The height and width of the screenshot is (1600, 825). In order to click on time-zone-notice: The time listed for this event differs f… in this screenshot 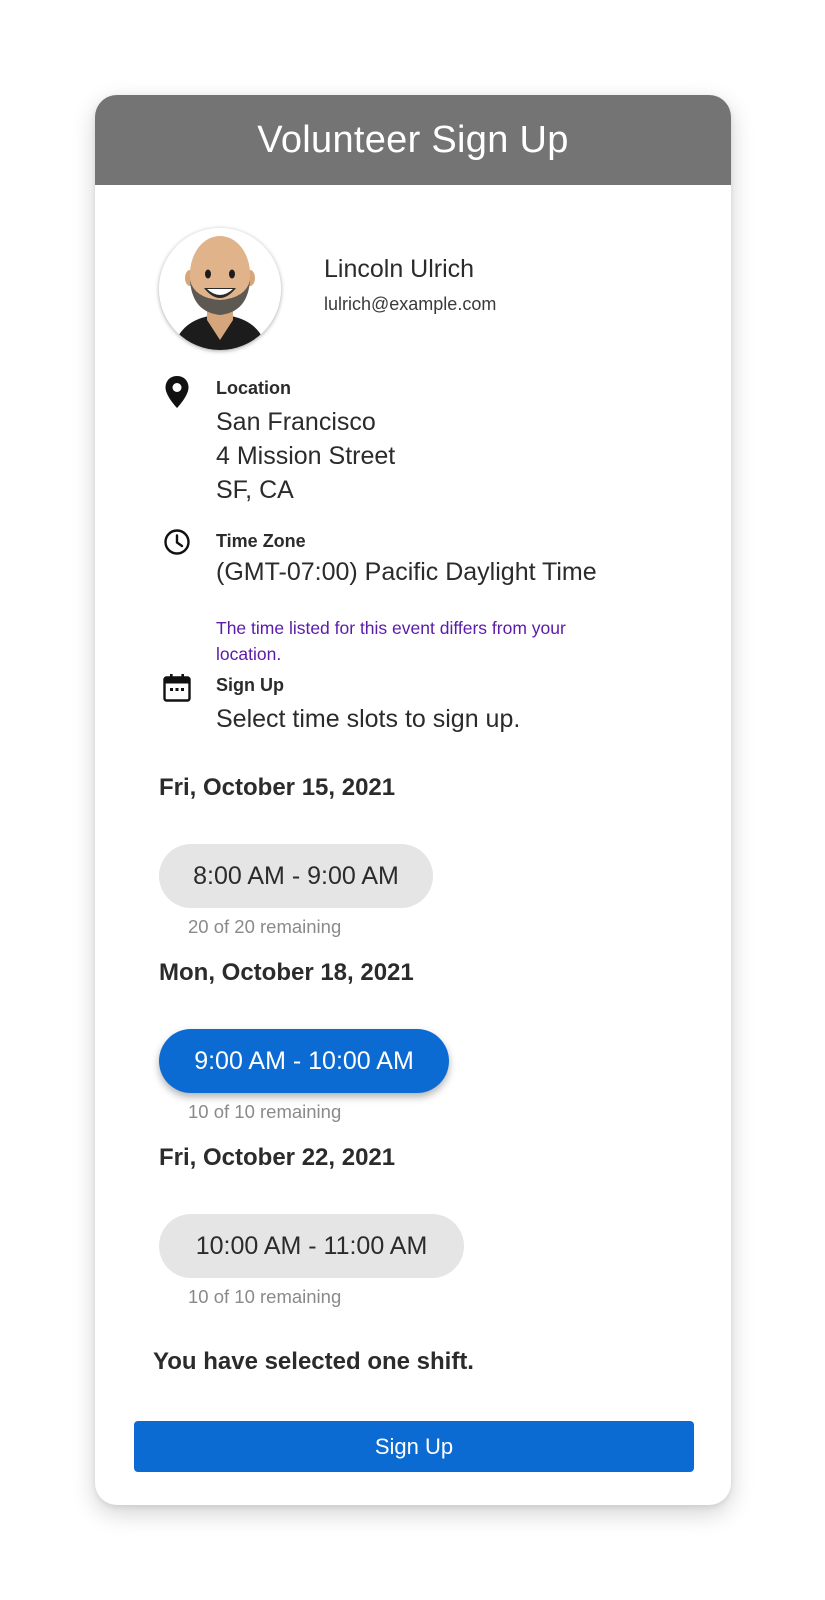, I will do `click(391, 641)`.